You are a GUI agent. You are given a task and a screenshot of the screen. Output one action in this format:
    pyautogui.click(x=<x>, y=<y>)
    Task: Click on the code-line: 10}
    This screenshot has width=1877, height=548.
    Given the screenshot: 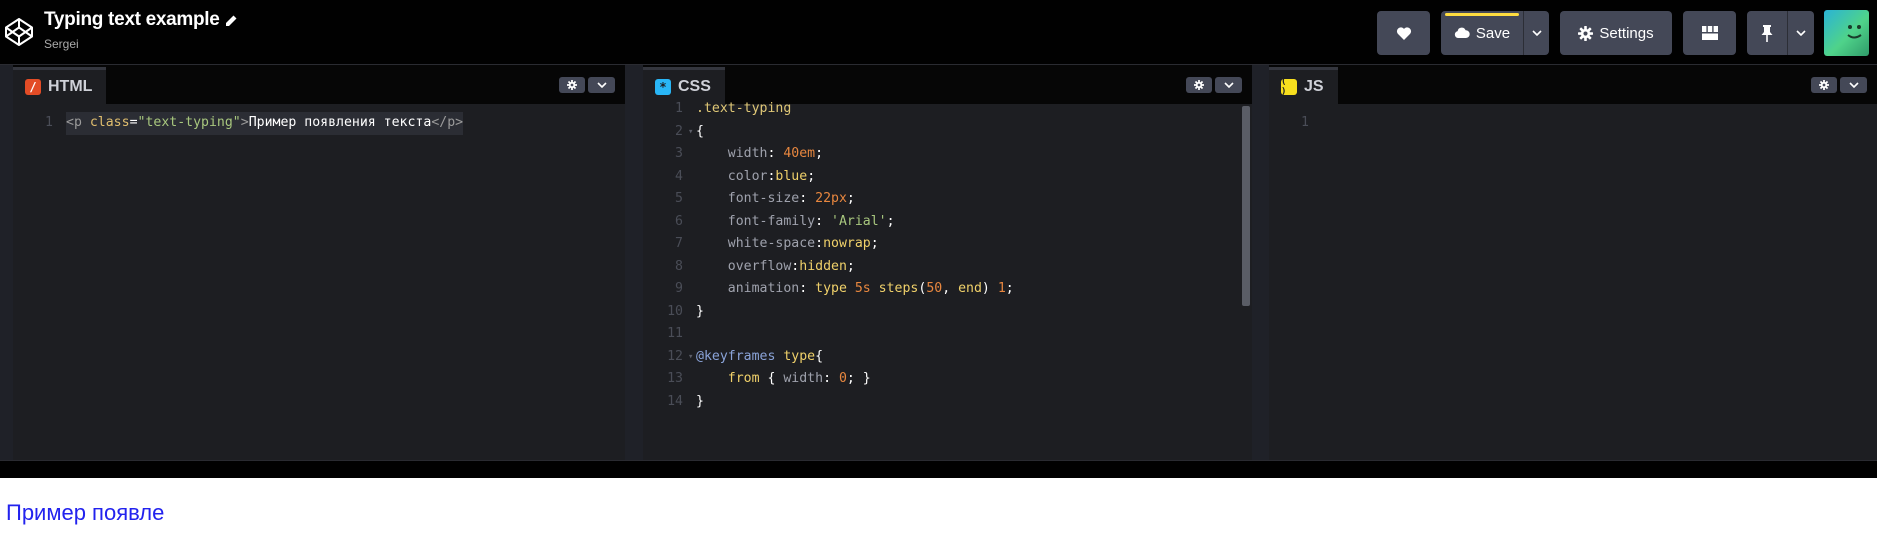 What is the action you would take?
    pyautogui.click(x=947, y=312)
    